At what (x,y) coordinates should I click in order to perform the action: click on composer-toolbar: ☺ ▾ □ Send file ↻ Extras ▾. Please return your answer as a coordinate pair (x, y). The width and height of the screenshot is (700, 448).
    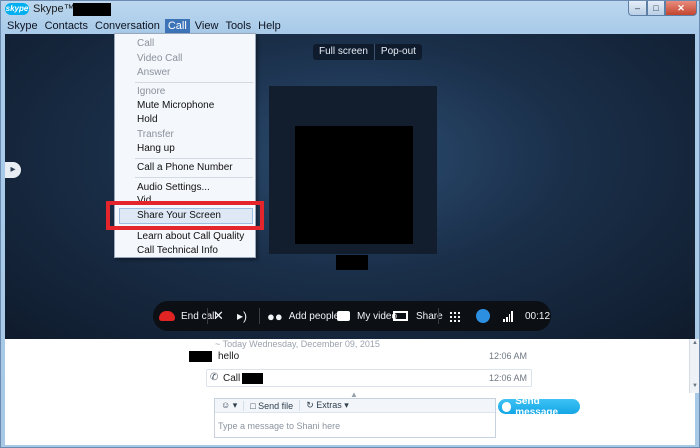
    Looking at the image, I should click on (355, 406).